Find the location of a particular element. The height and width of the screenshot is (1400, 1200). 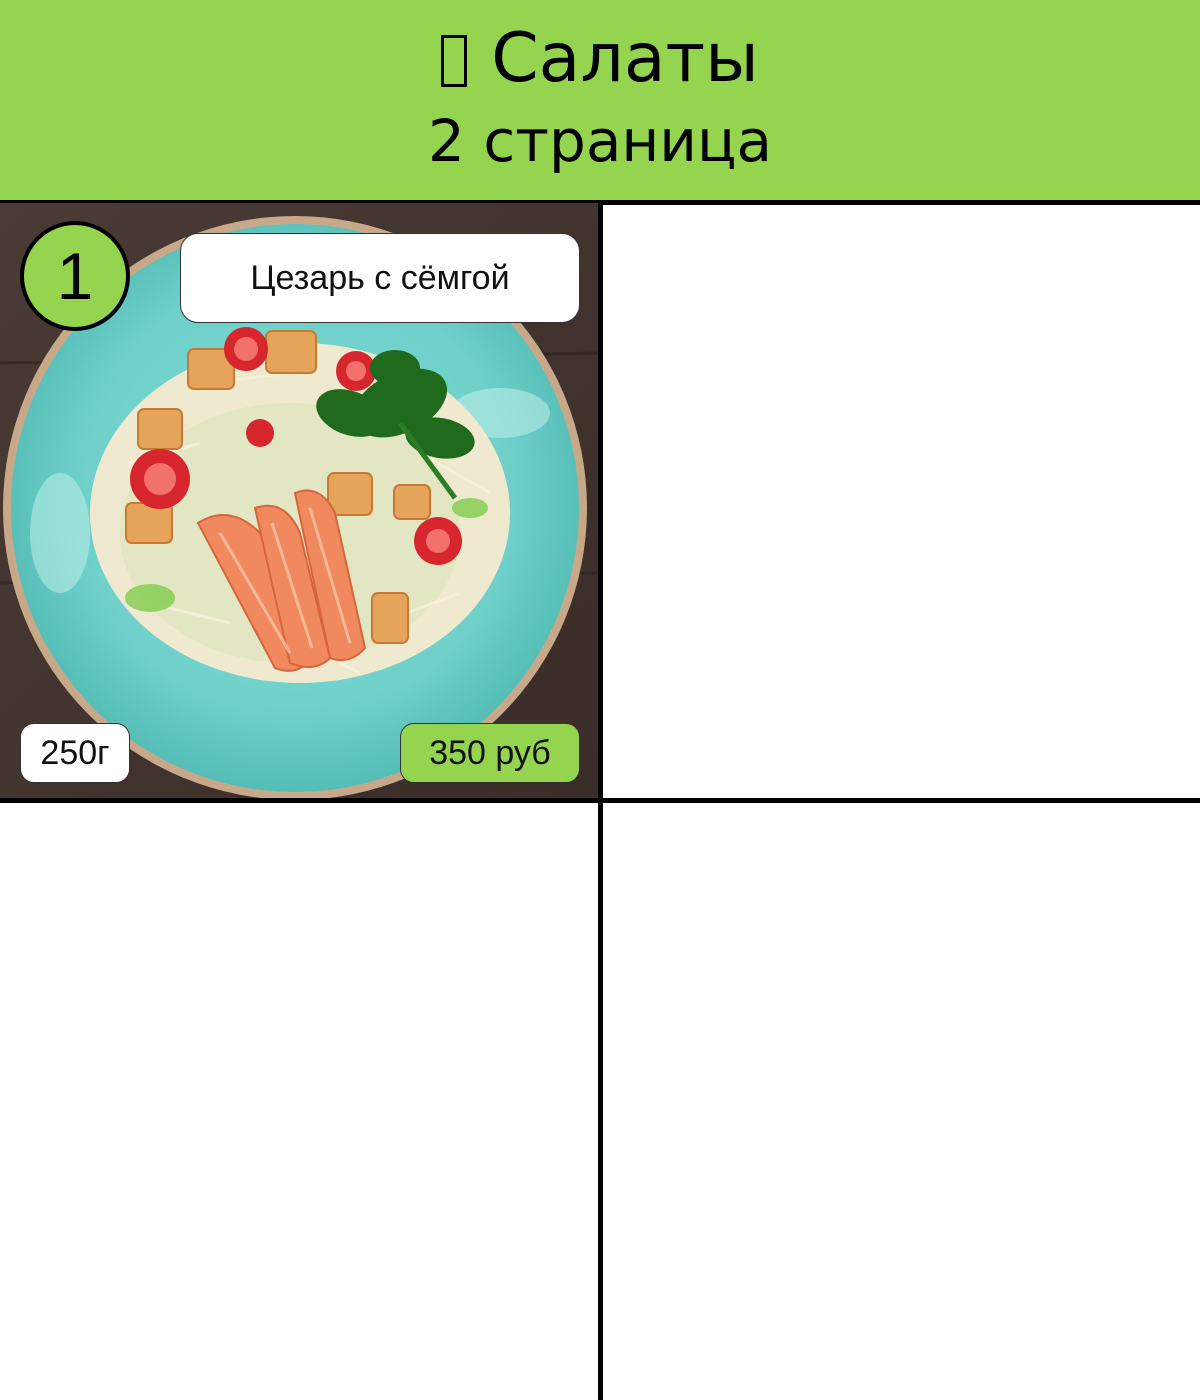

dish-number-badge: 1 is located at coordinates (75, 276).